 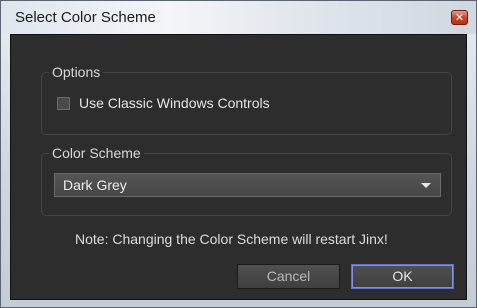 I want to click on close-icon: ✕, so click(x=459, y=17).